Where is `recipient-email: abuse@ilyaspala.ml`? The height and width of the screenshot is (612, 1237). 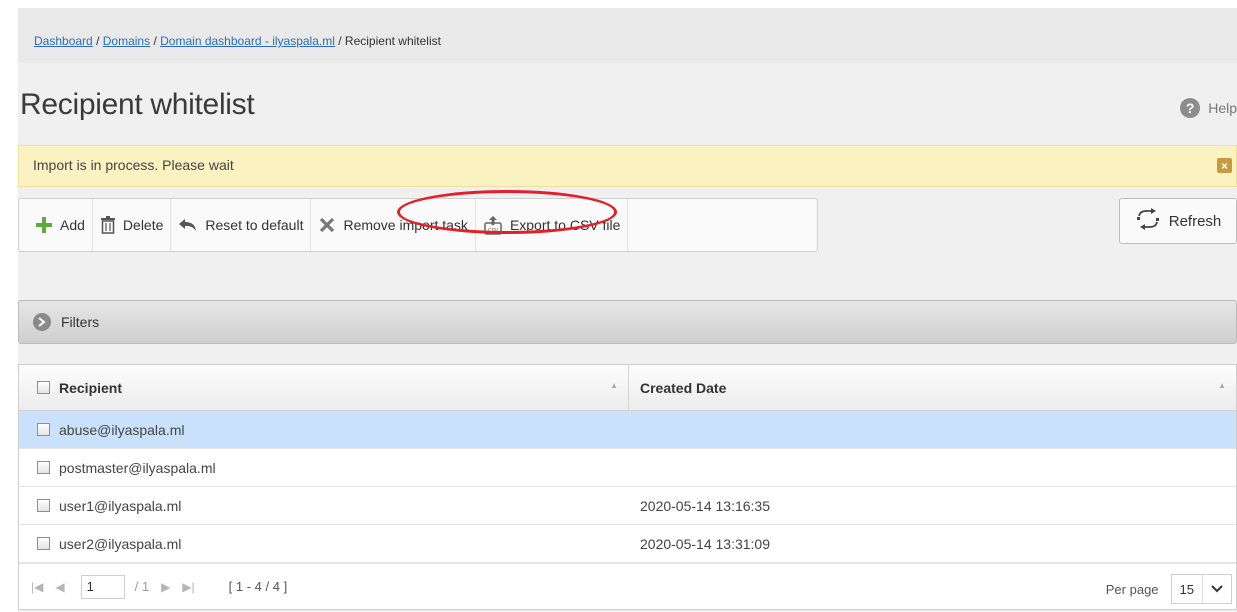
recipient-email: abuse@ilyaspala.ml is located at coordinates (122, 429).